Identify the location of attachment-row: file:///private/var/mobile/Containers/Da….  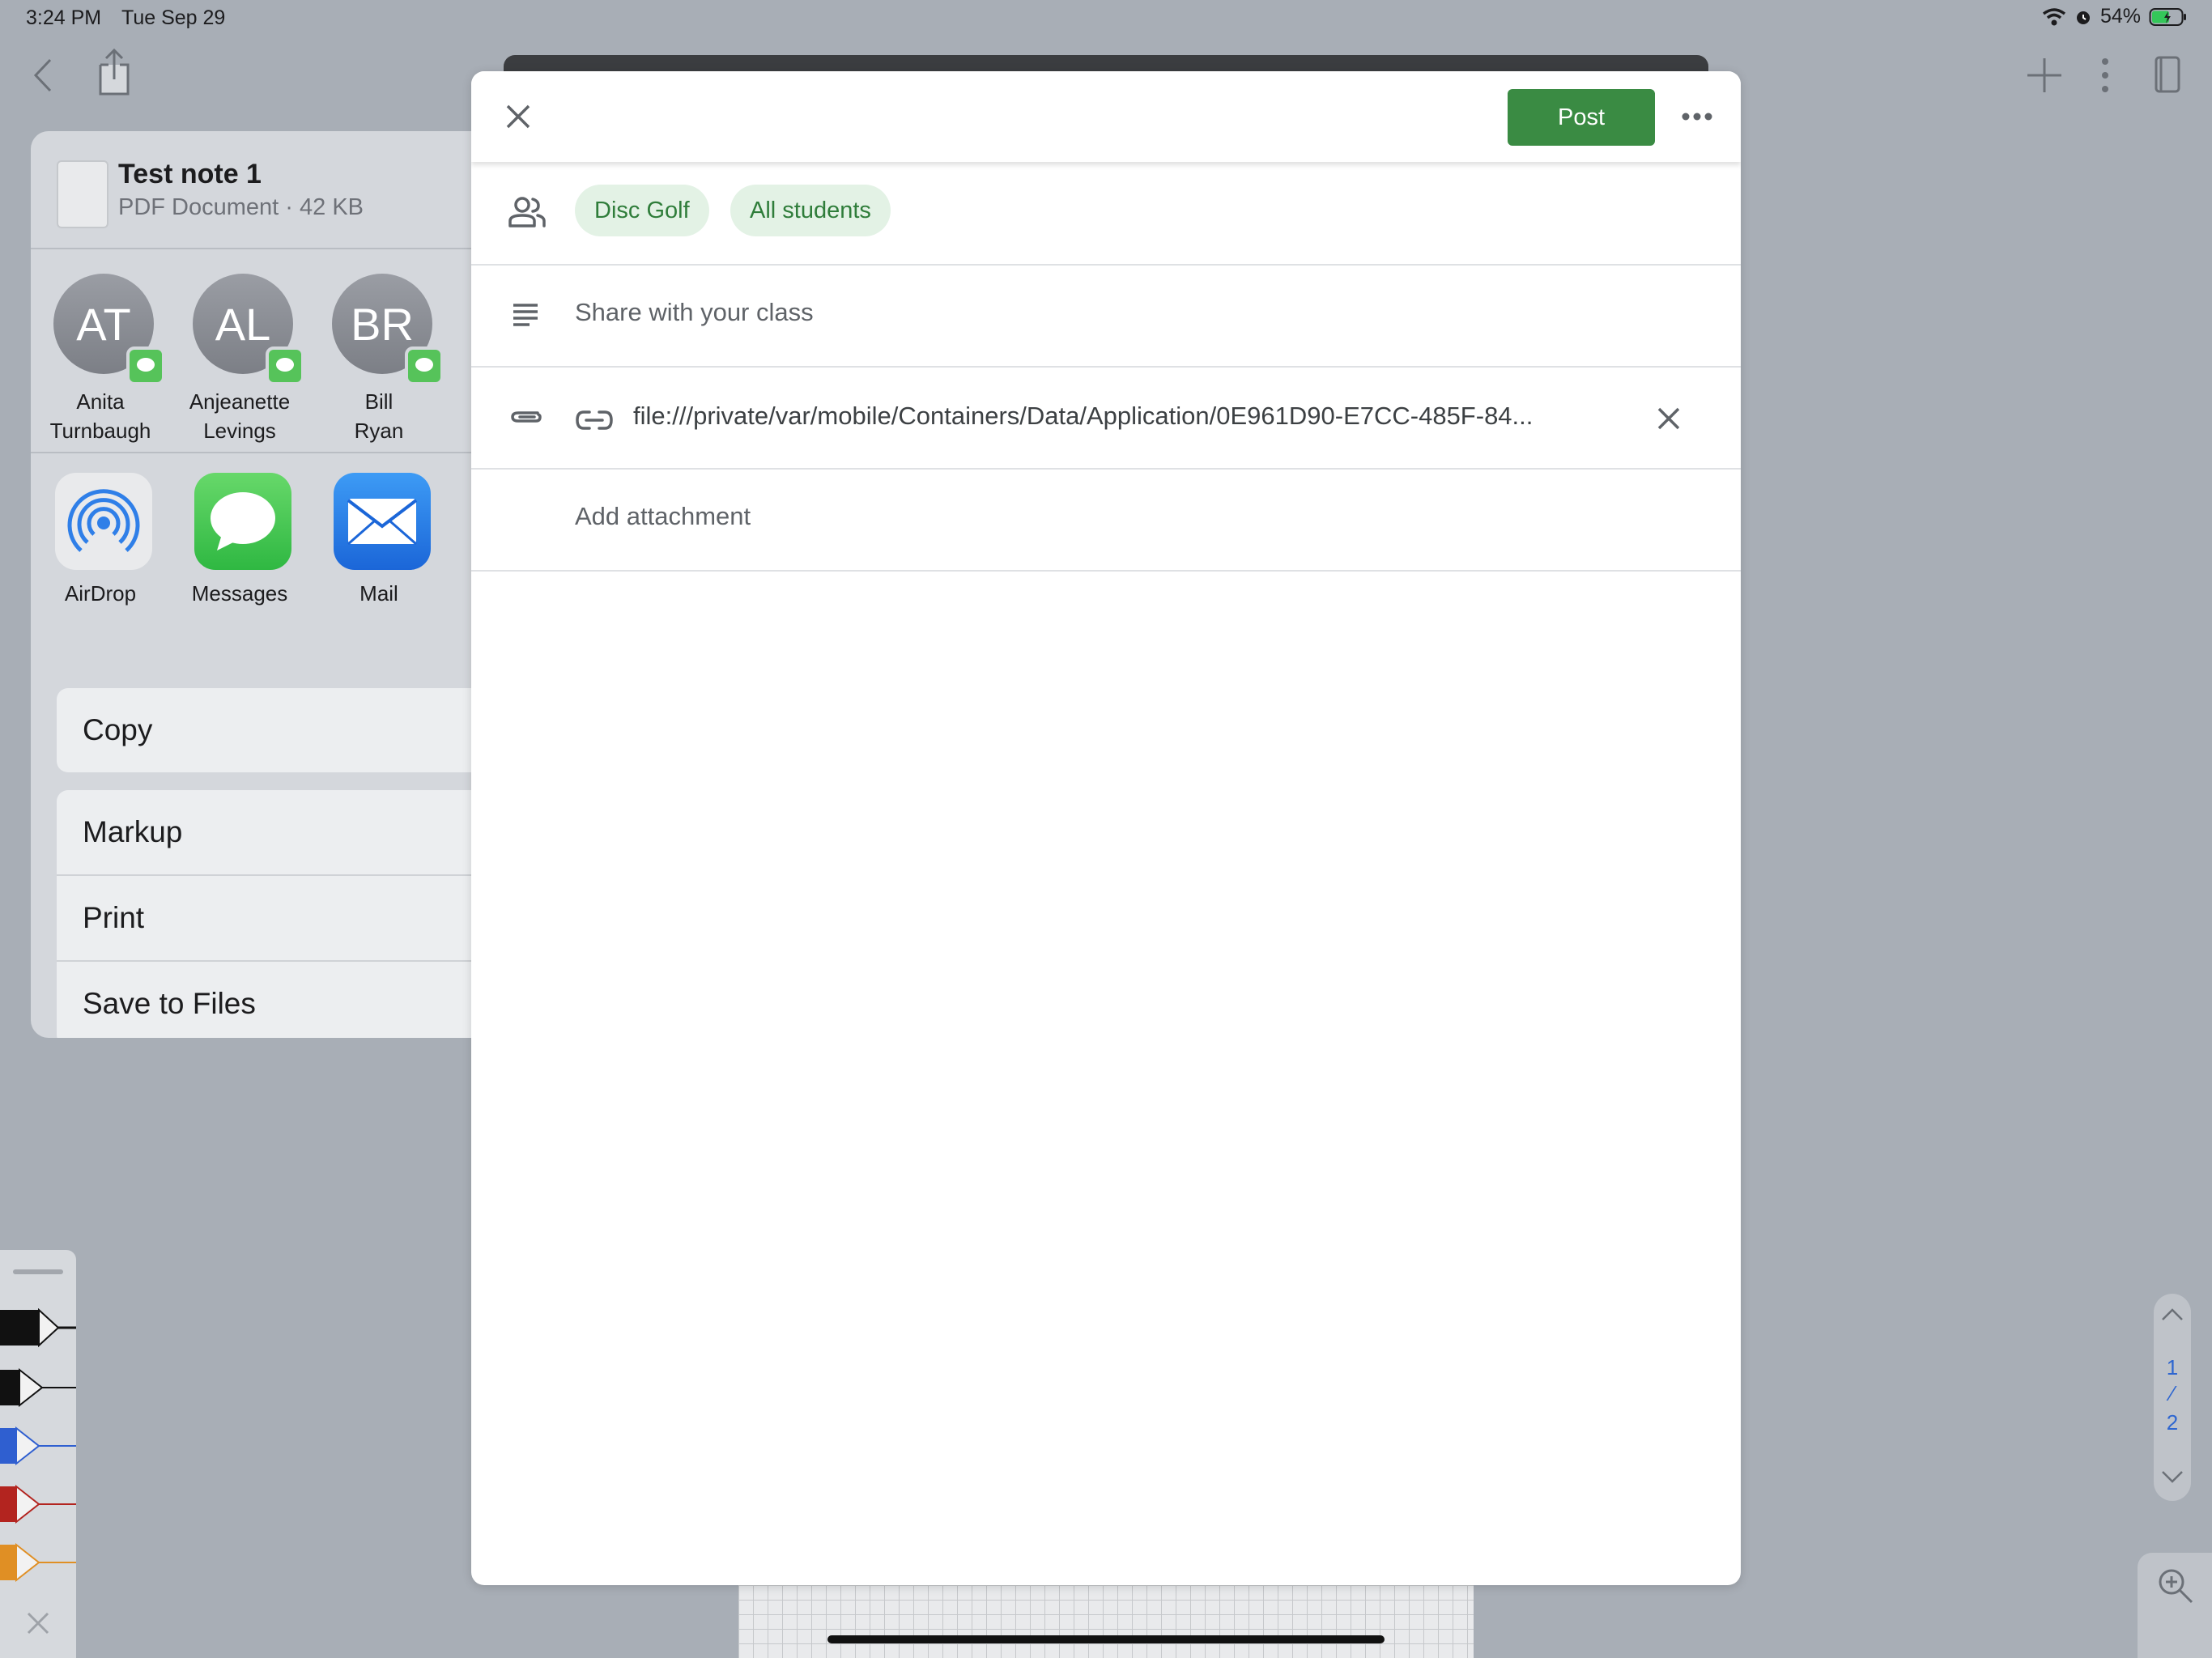
(1106, 419).